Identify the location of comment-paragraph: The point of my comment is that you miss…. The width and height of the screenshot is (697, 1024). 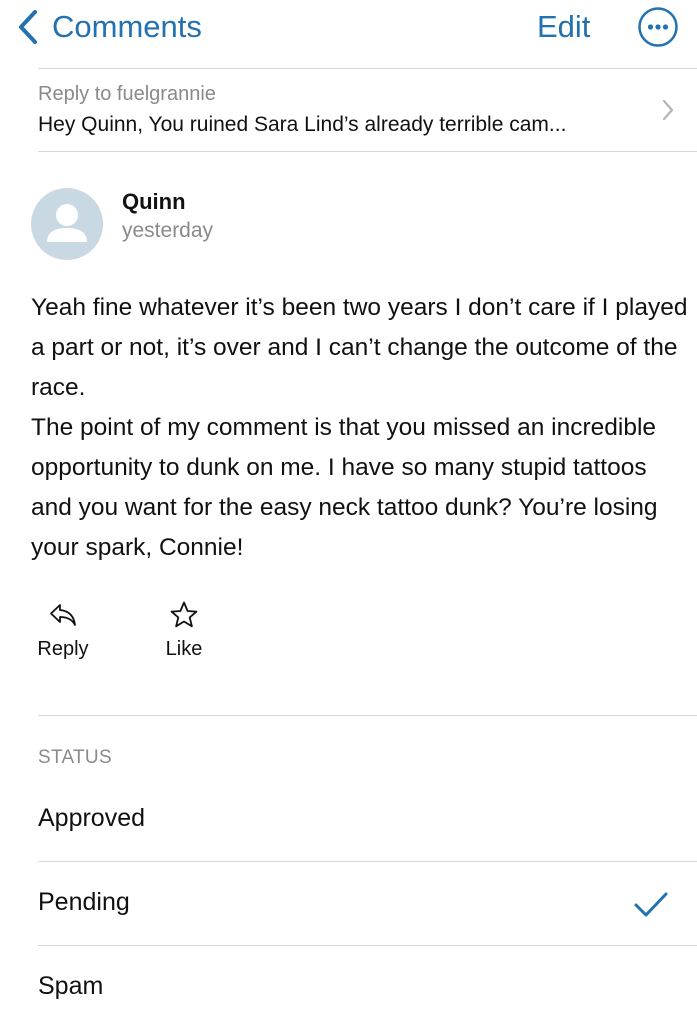
(344, 487).